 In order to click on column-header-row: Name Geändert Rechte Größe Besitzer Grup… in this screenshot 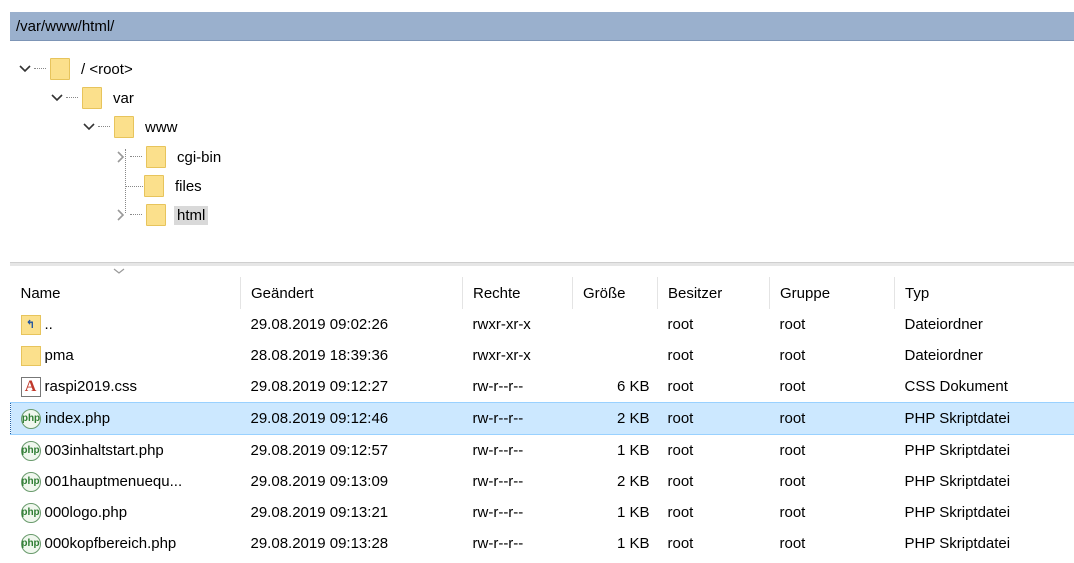, I will do `click(542, 293)`.